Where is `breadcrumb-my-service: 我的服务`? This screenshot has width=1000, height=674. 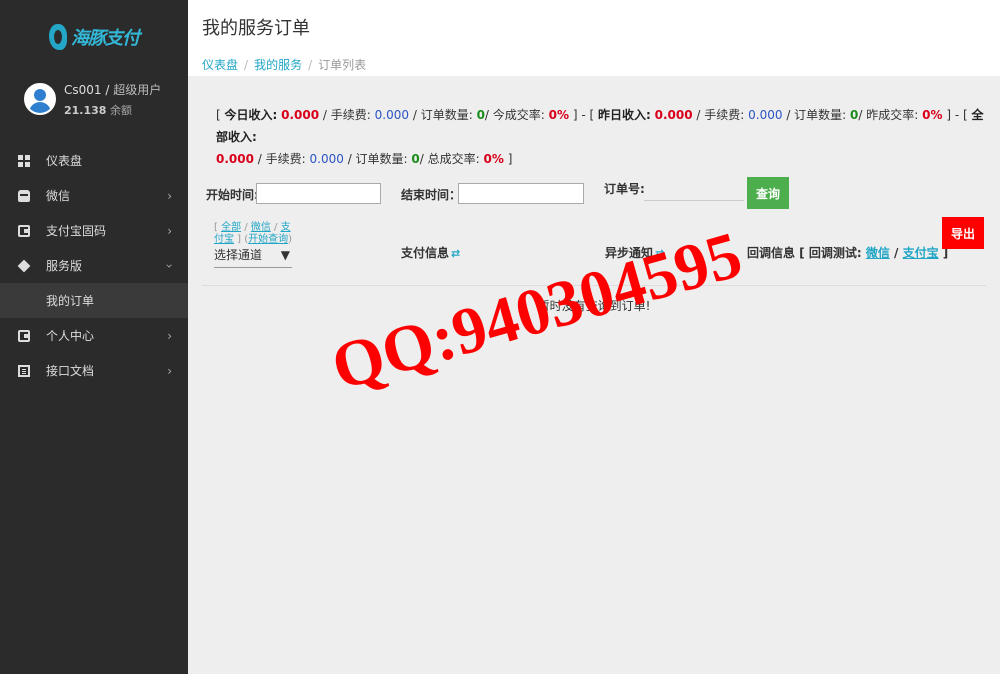 breadcrumb-my-service: 我的服务 is located at coordinates (278, 65).